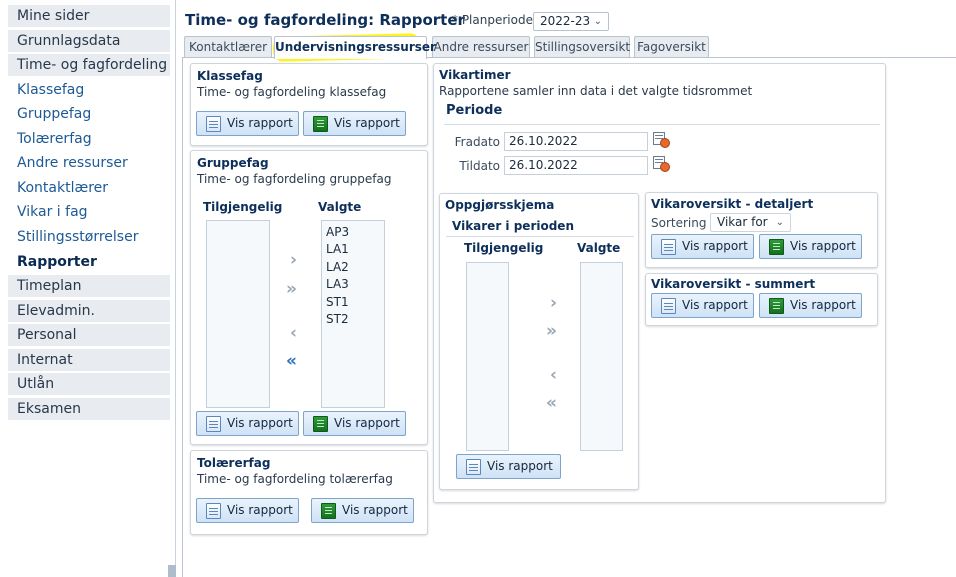 This screenshot has height=577, width=956. I want to click on klassefag-excel-button: Vis rapport, so click(354, 123).